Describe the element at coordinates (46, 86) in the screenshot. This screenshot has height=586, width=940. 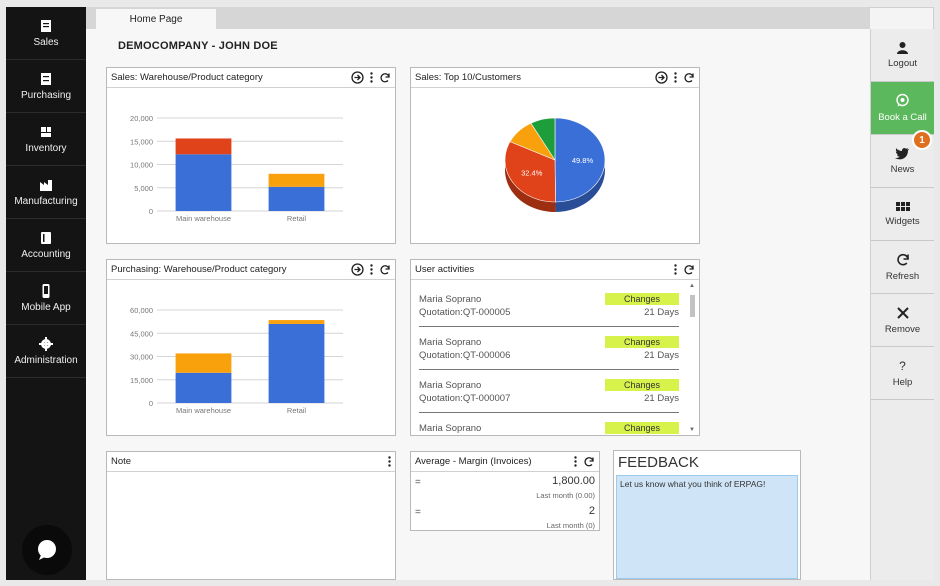
I see `nav-item-purchasing: Purchasing` at that location.